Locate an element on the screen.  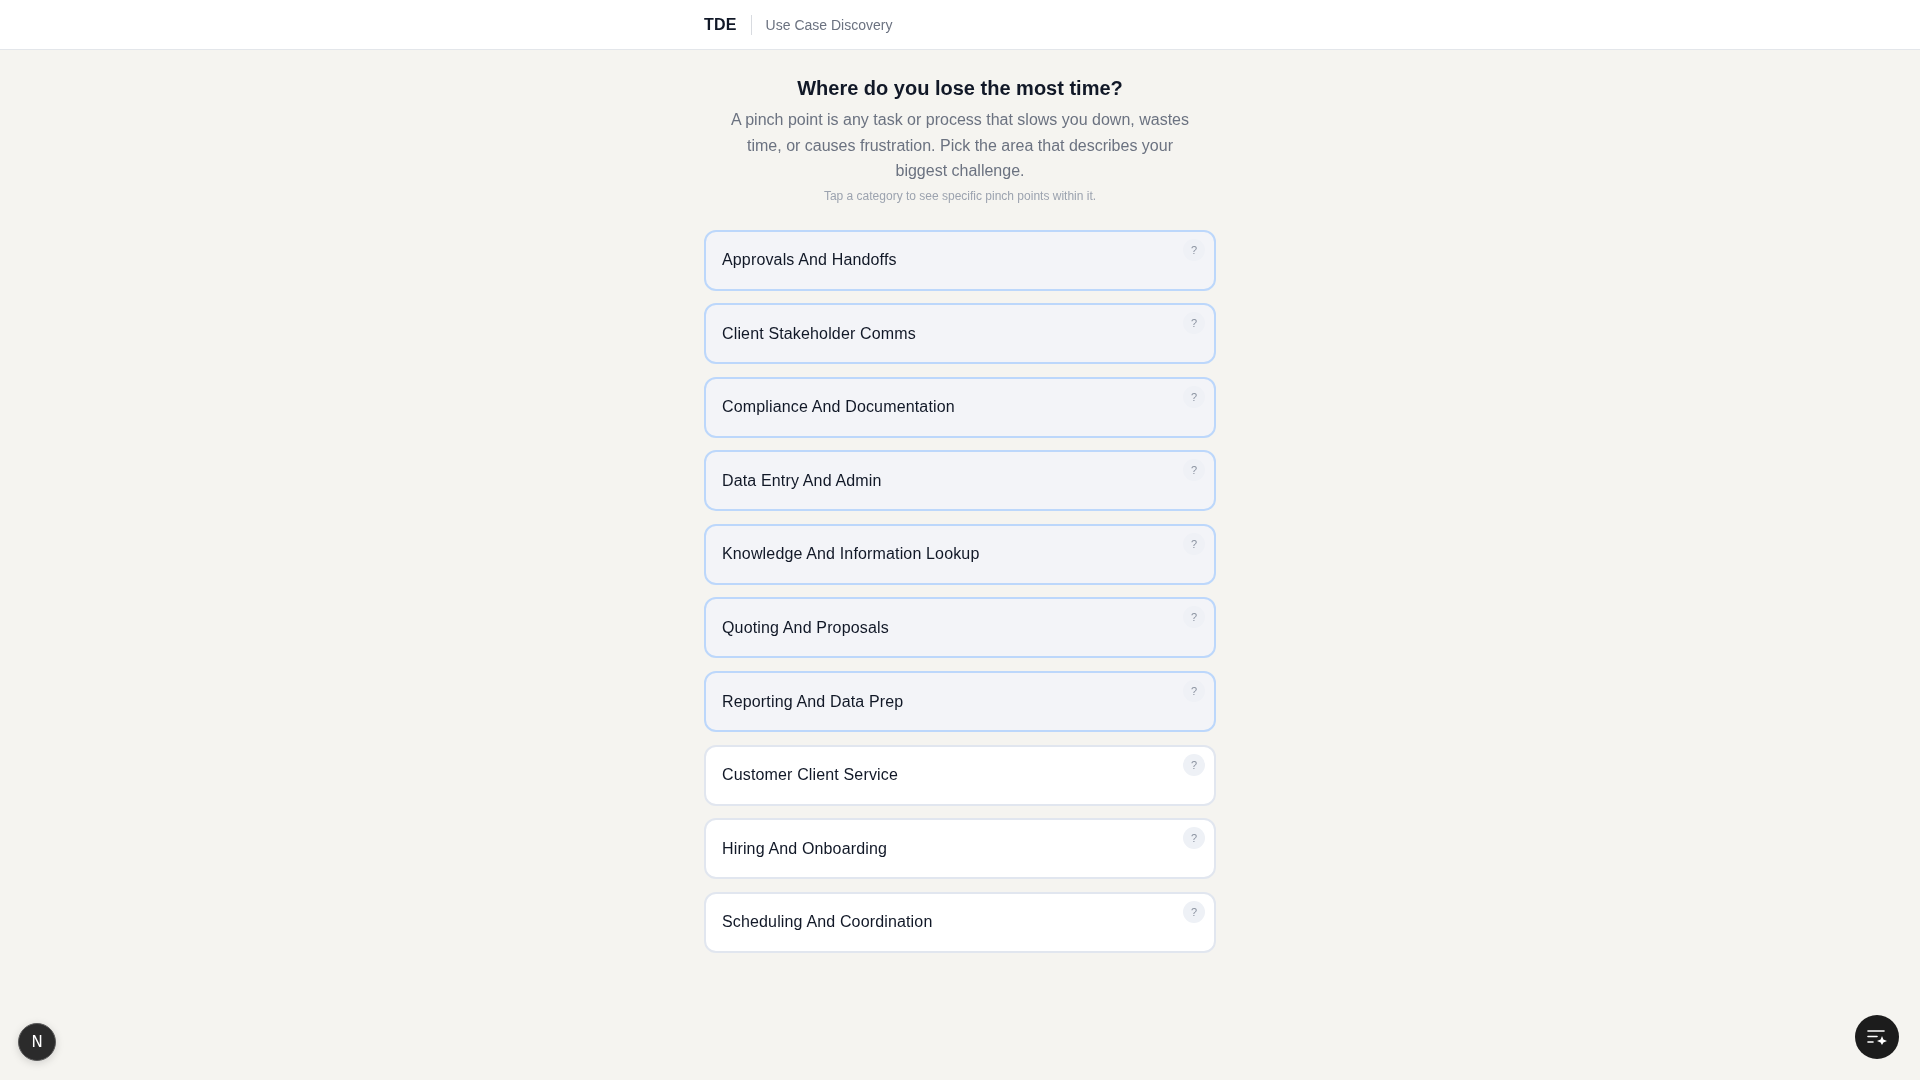
dev-tools-button: N is located at coordinates (37, 1042).